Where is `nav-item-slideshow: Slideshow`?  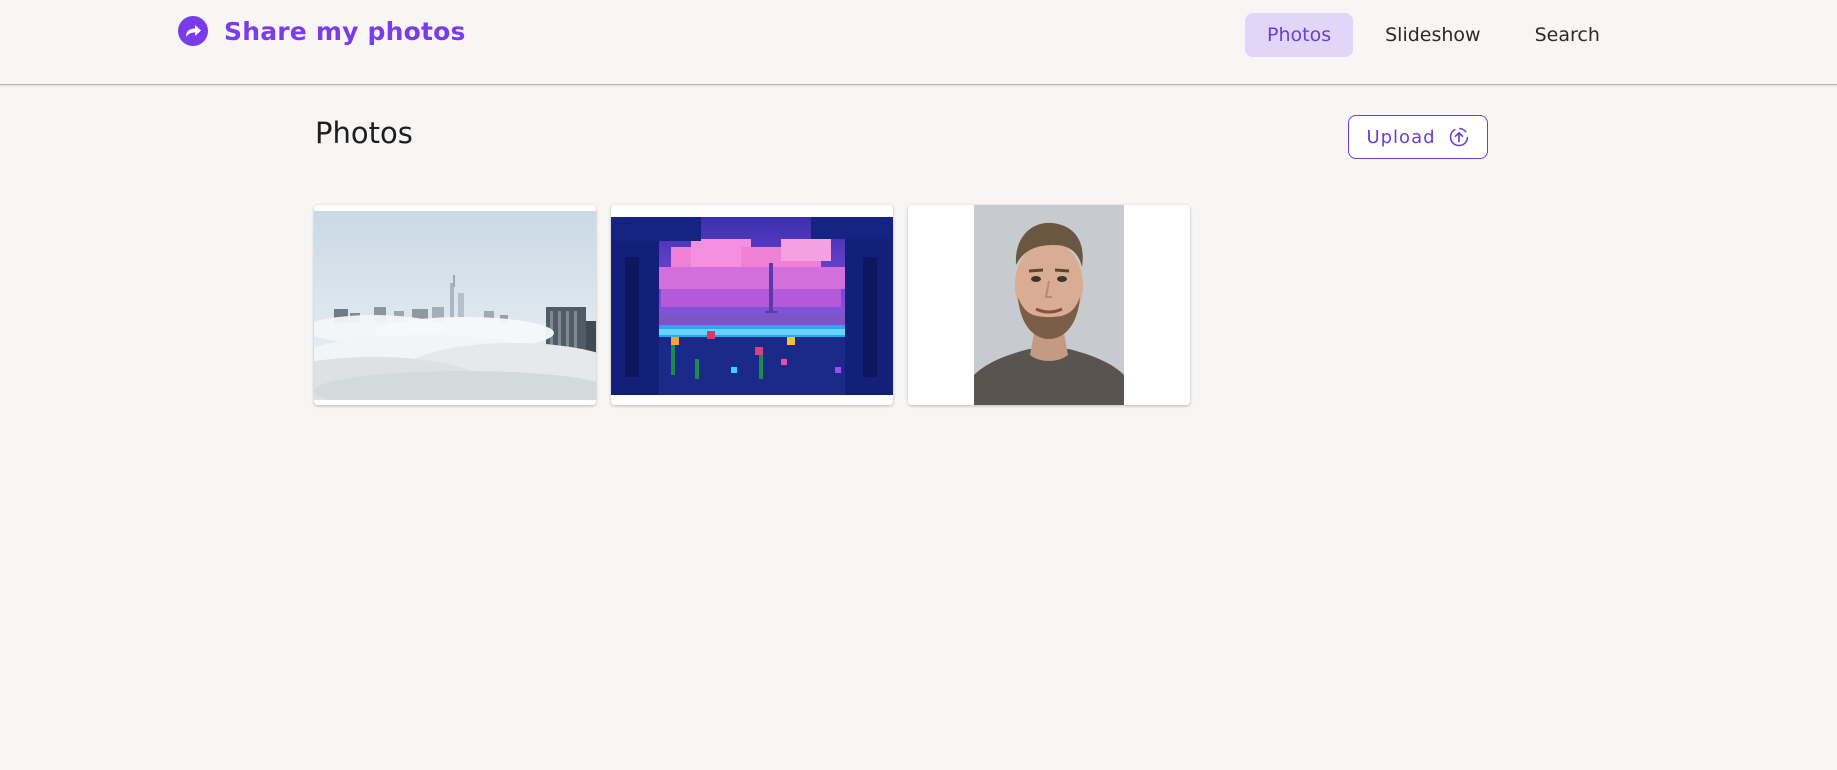
nav-item-slideshow: Slideshow is located at coordinates (1432, 35).